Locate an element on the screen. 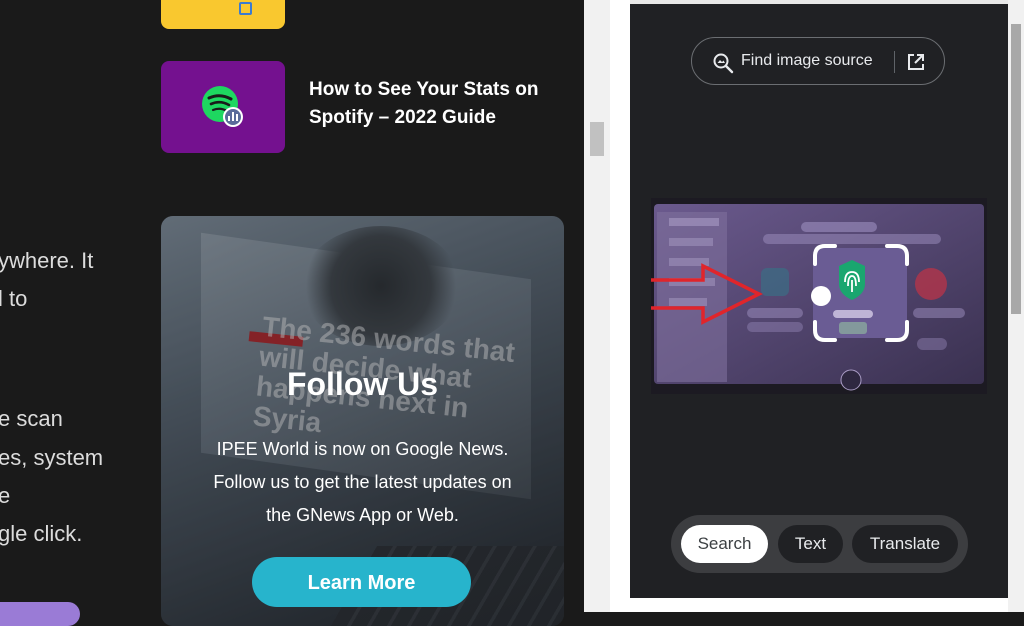 The image size is (1024, 626). spotify-stats-icon is located at coordinates (222, 106).